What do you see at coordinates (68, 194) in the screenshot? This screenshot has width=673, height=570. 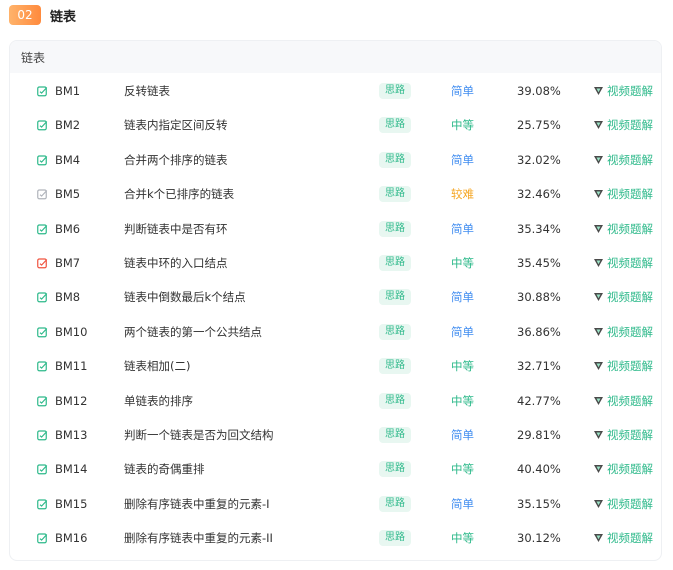 I see `problem-id: BM5` at bounding box center [68, 194].